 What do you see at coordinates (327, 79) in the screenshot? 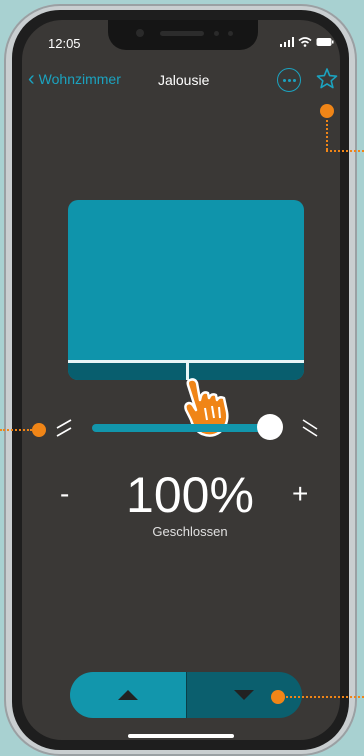
I see `star-icon` at bounding box center [327, 79].